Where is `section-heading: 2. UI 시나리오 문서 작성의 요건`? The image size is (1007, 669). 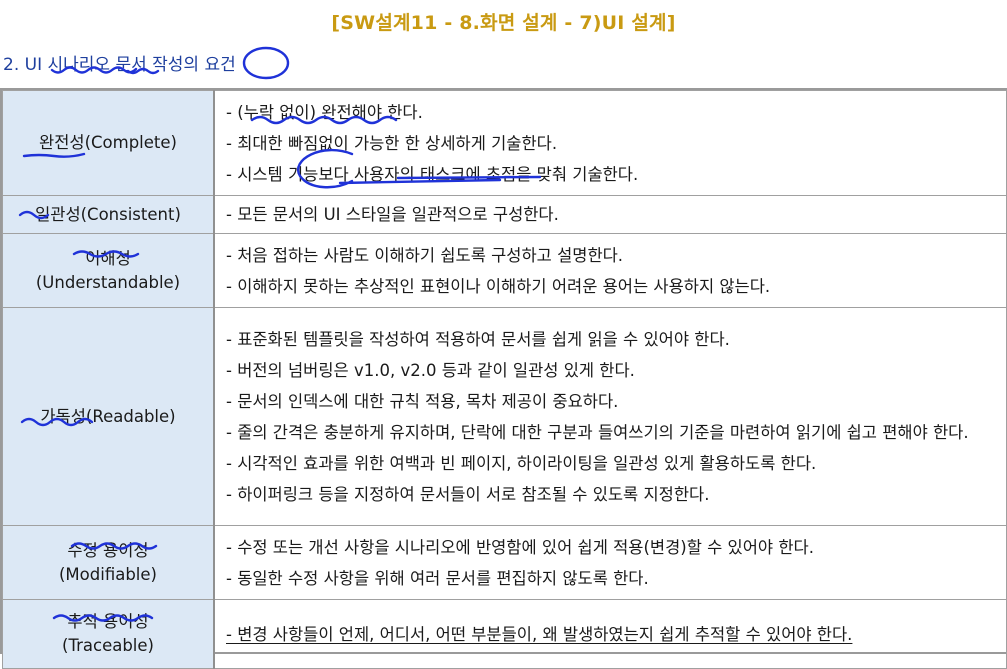 section-heading: 2. UI 시나리오 문서 작성의 요건 is located at coordinates (119, 65).